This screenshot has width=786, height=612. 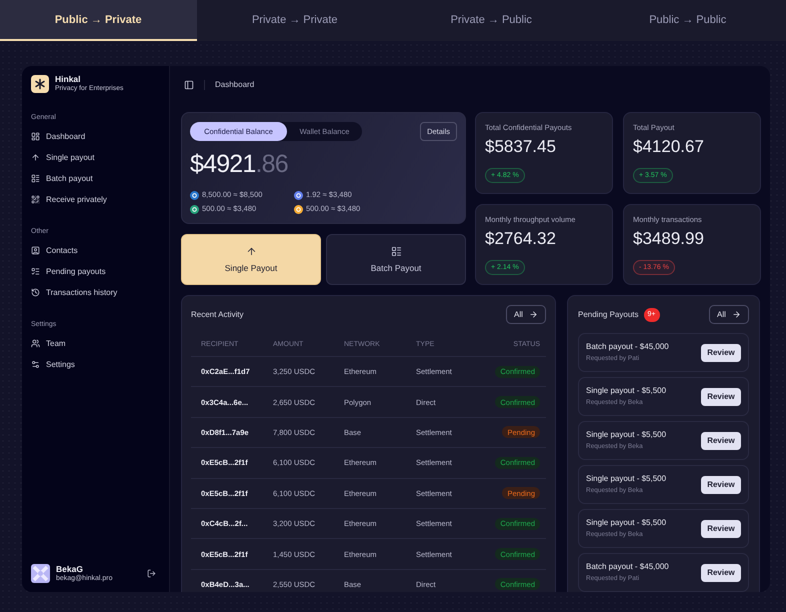 I want to click on user-name: BekaG, so click(x=69, y=569).